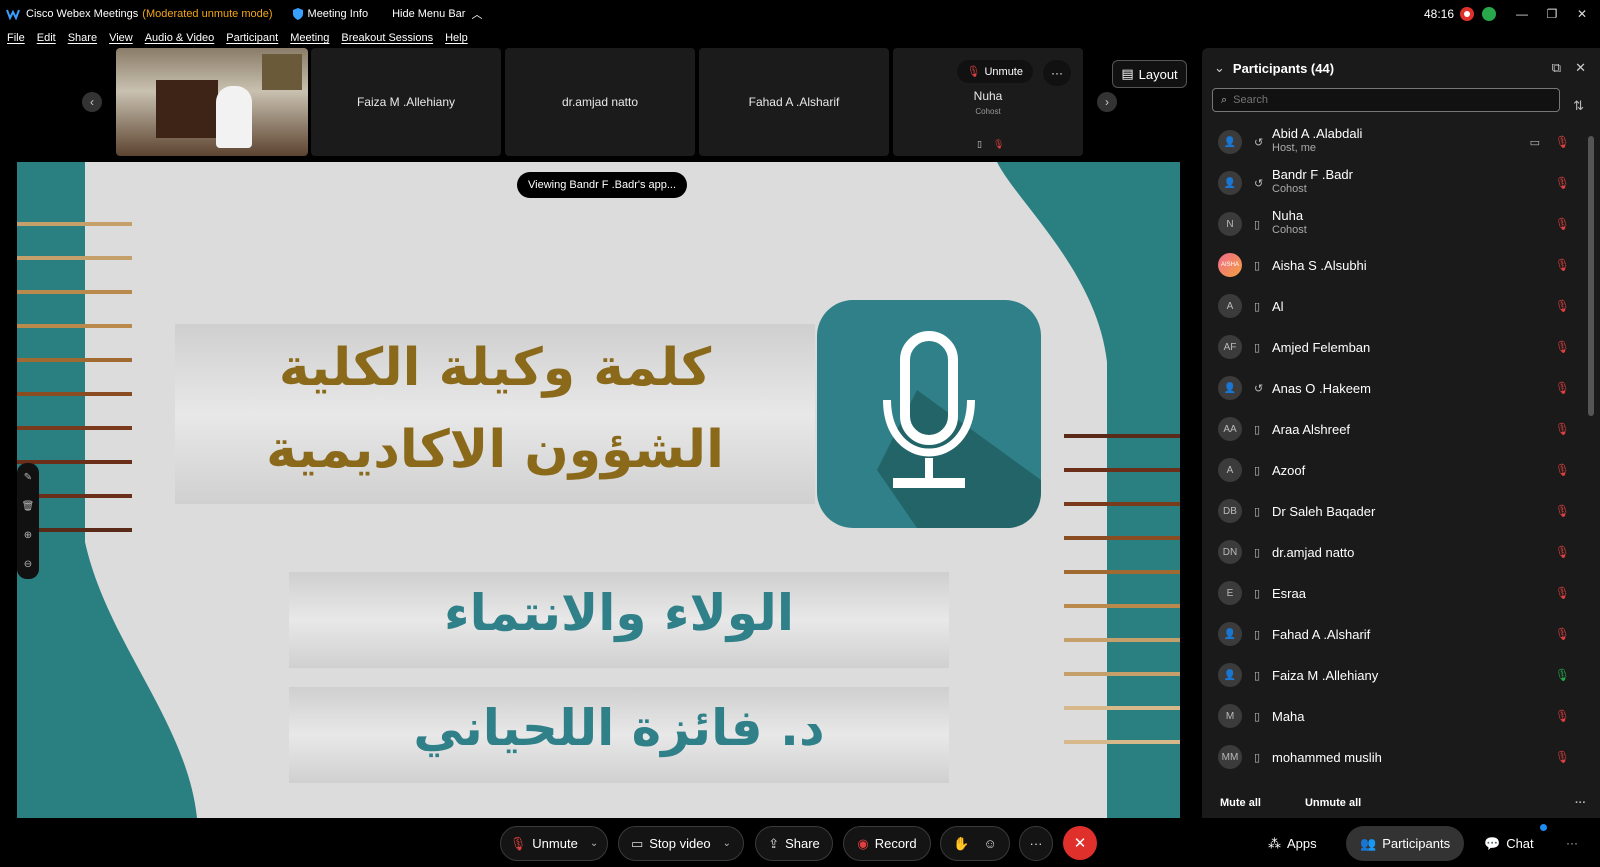  What do you see at coordinates (1036, 843) in the screenshot?
I see `more-options-button: ···` at bounding box center [1036, 843].